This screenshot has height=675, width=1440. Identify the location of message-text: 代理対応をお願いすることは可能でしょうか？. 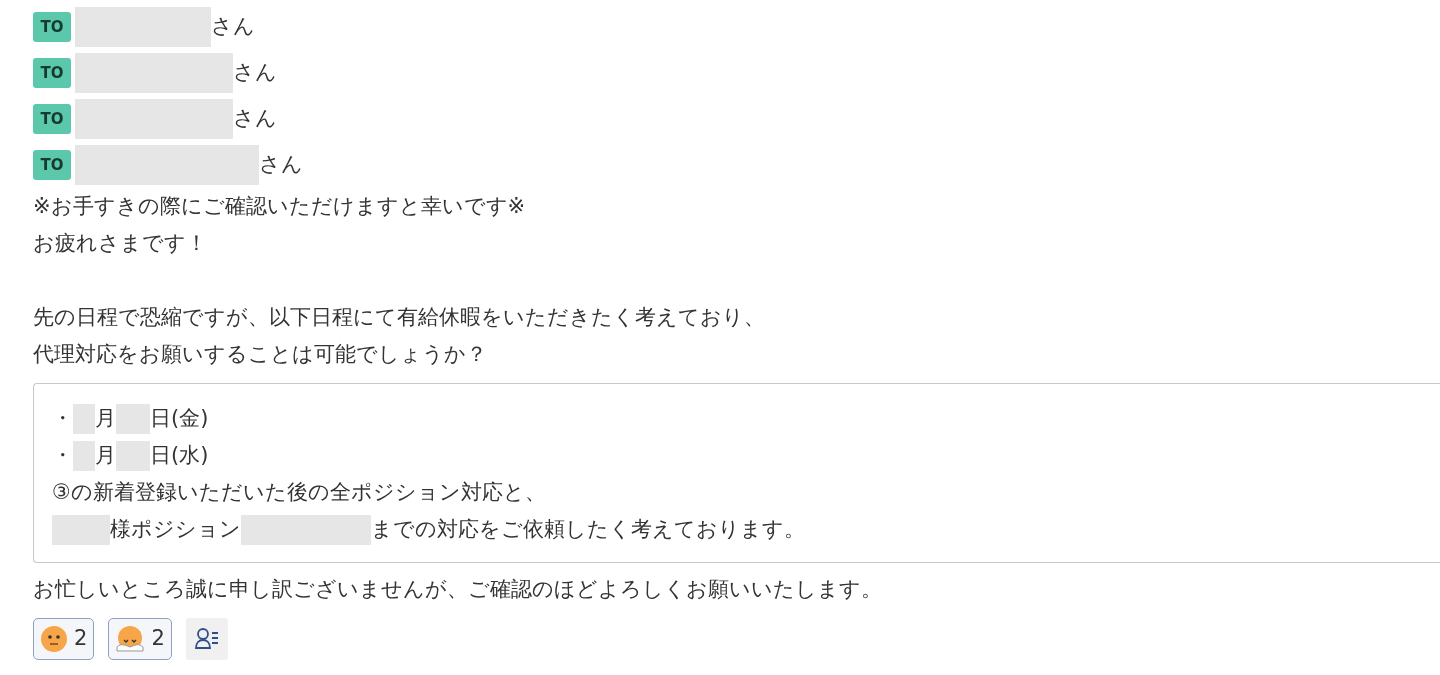
(260, 354).